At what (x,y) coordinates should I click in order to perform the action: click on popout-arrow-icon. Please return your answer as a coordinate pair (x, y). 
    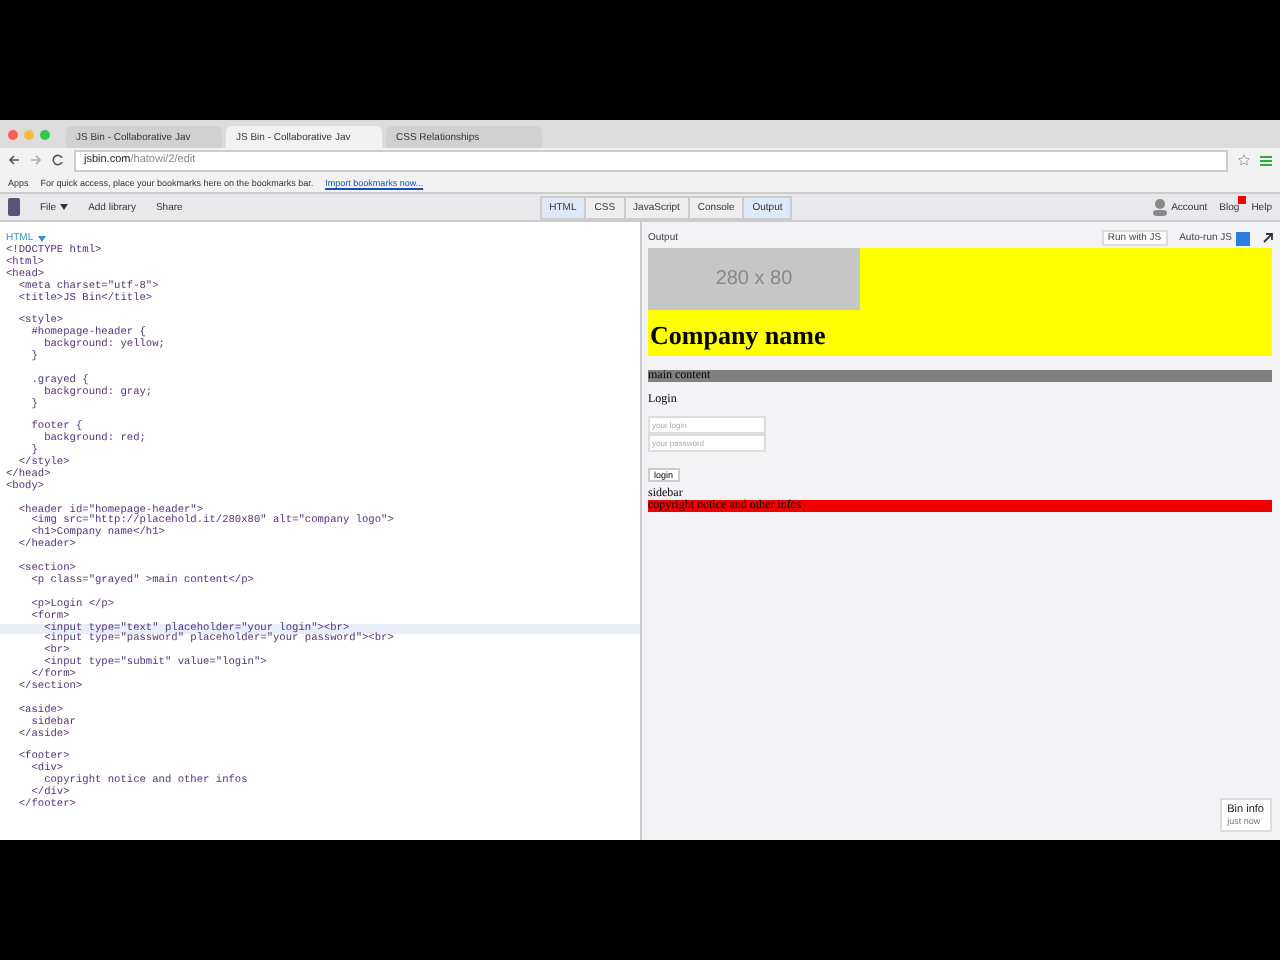
    Looking at the image, I should click on (1268, 238).